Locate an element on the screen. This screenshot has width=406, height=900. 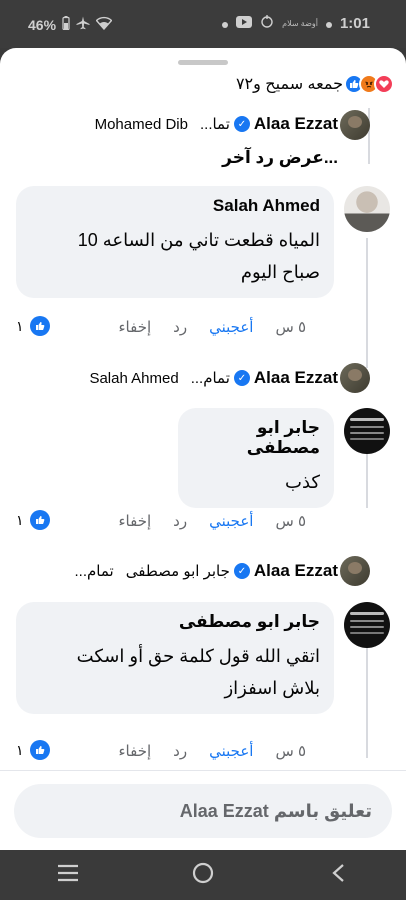
wifi-icon is located at coordinates (104, 24).